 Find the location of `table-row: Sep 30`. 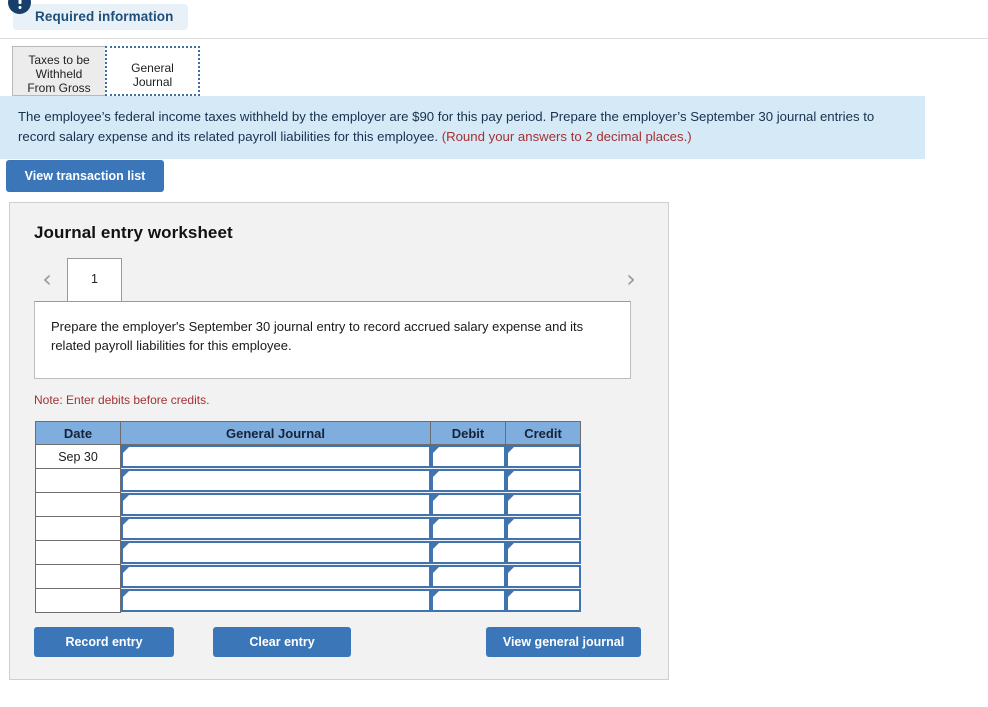

table-row: Sep 30 is located at coordinates (308, 456).